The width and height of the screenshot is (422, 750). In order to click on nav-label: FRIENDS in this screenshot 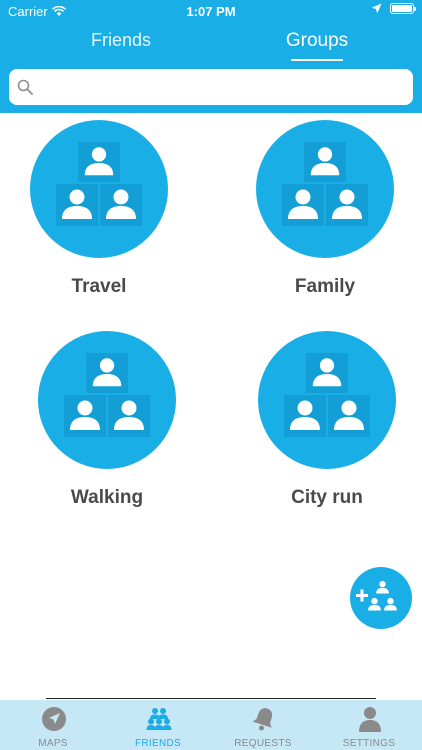, I will do `click(158, 743)`.